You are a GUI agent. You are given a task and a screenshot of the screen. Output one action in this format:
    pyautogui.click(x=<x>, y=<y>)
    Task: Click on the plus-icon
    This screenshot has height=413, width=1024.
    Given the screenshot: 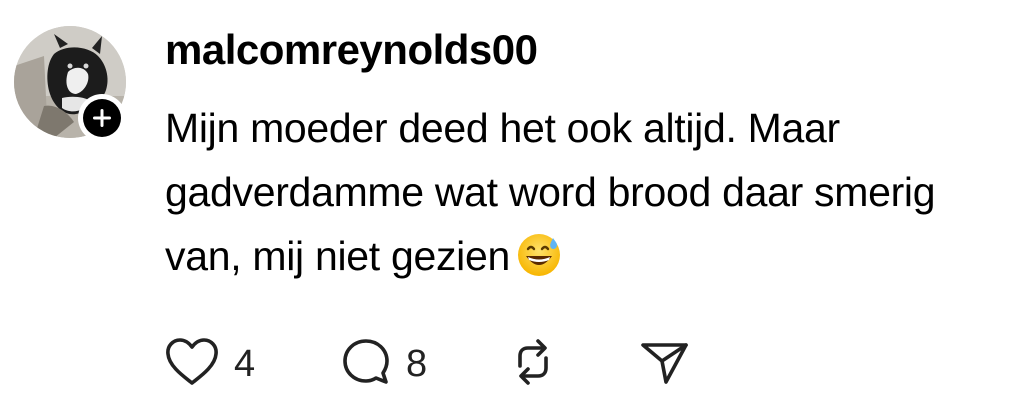 What is the action you would take?
    pyautogui.click(x=102, y=118)
    